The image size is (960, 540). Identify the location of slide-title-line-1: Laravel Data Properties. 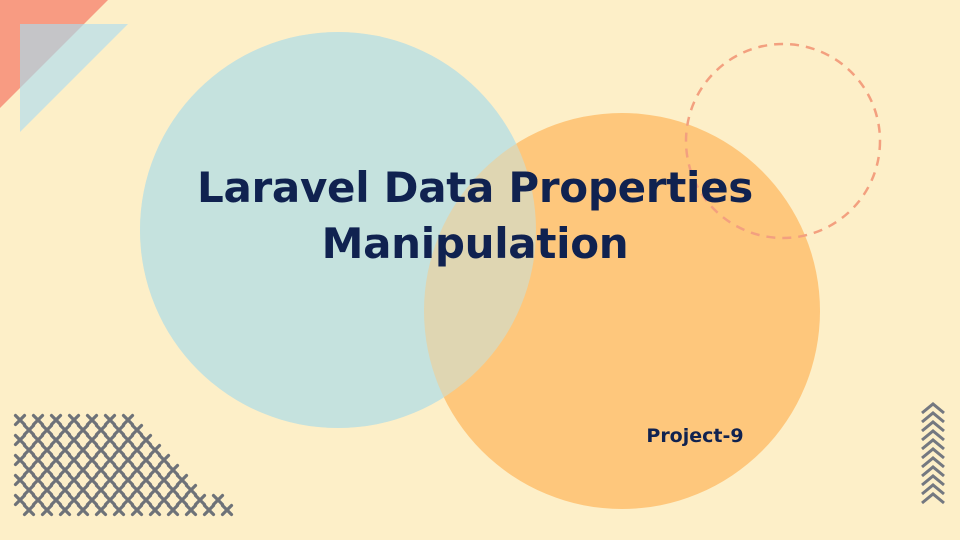
(475, 187).